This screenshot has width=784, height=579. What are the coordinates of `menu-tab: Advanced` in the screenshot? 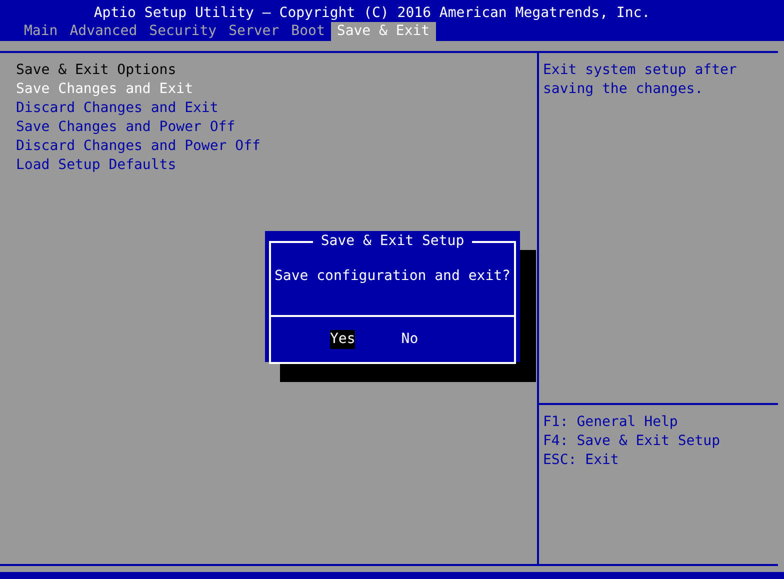 It's located at (104, 31).